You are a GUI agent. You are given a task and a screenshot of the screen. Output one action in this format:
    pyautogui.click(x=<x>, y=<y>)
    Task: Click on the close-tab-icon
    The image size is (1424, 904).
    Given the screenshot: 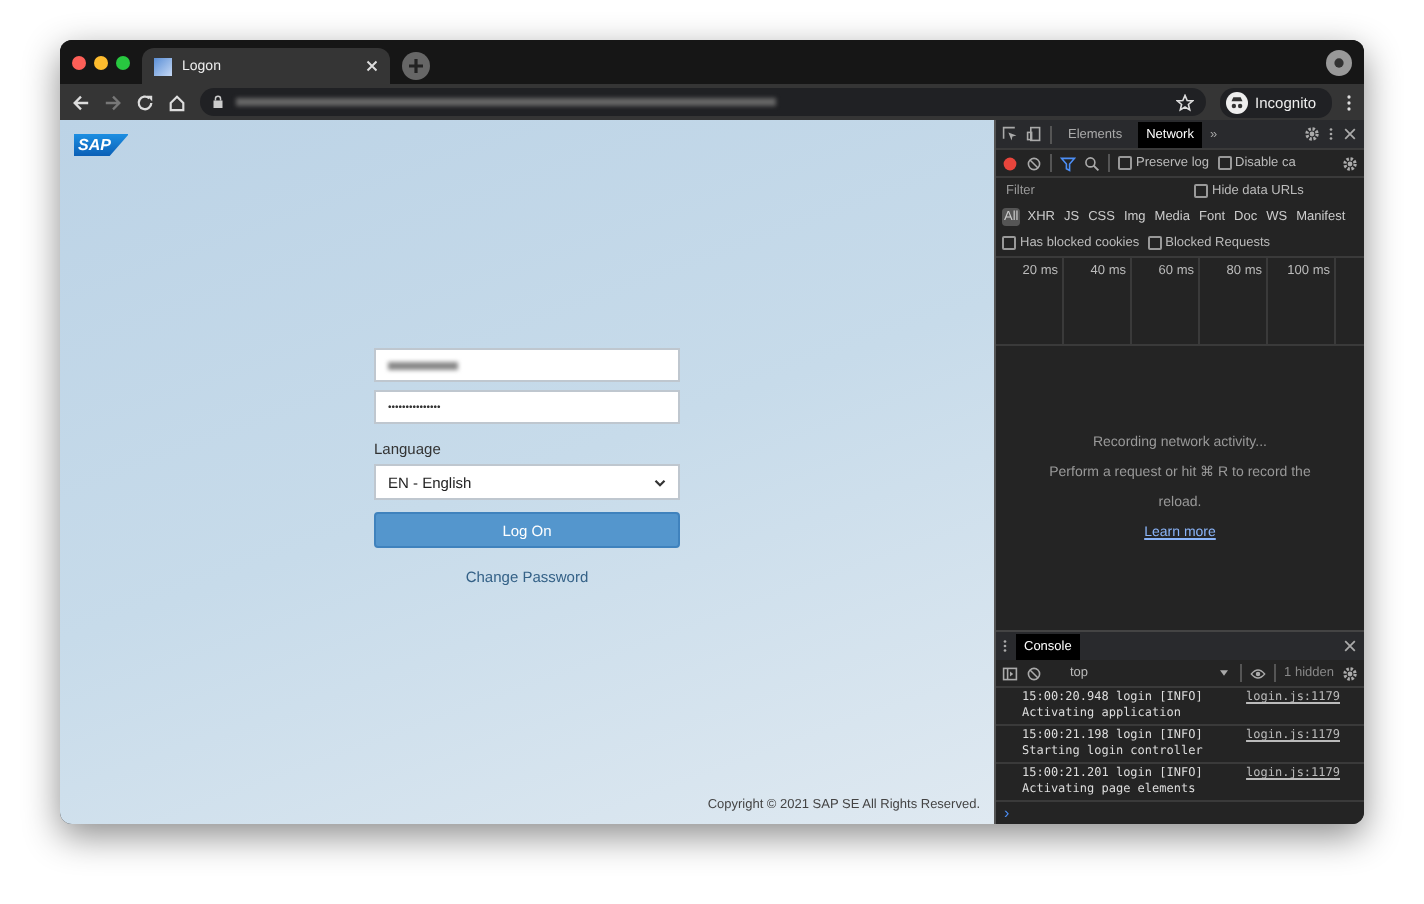 What is the action you would take?
    pyautogui.click(x=372, y=66)
    